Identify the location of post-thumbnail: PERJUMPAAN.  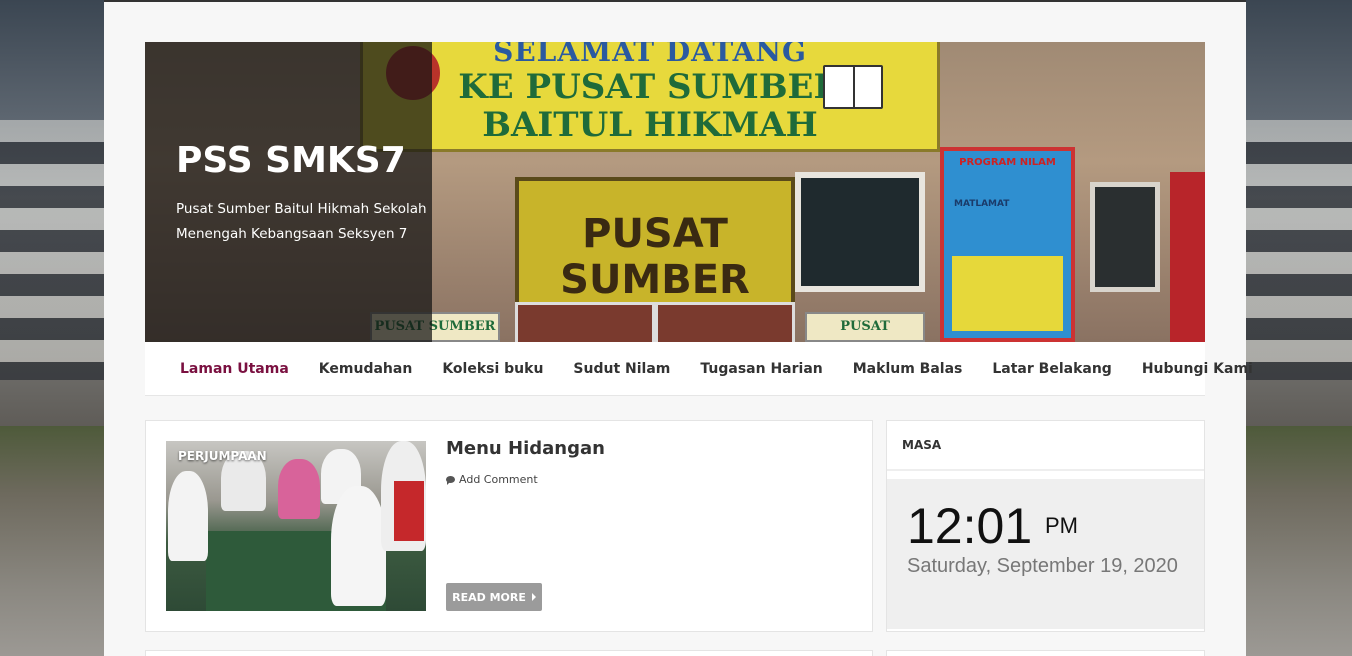
(296, 526).